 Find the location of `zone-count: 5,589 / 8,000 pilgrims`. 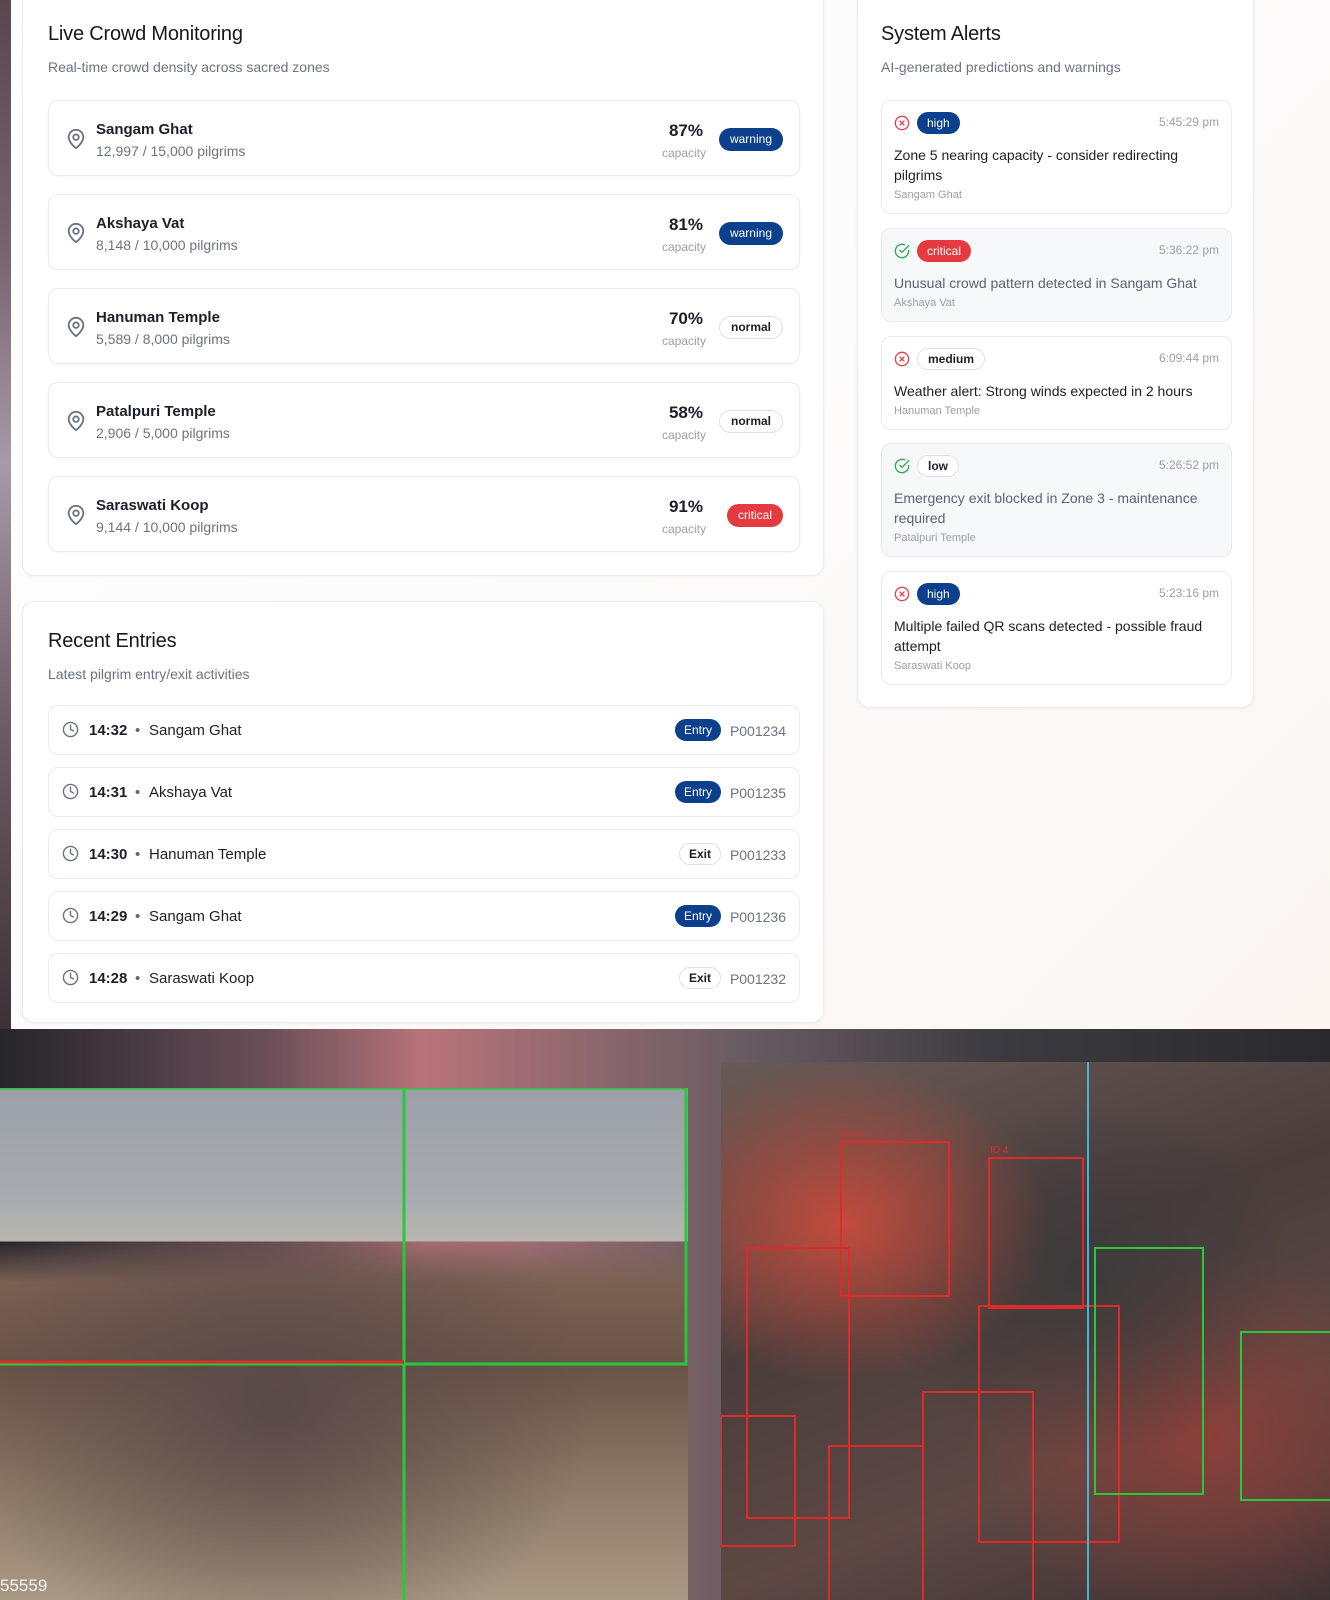

zone-count: 5,589 / 8,000 pilgrims is located at coordinates (163, 339).